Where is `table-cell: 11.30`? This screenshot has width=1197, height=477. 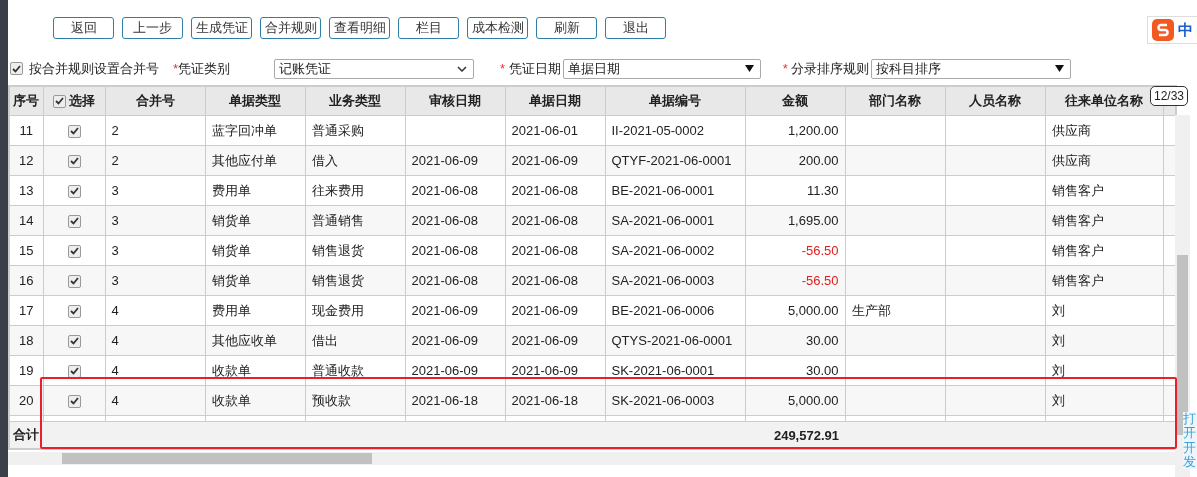
table-cell: 11.30 is located at coordinates (795, 190).